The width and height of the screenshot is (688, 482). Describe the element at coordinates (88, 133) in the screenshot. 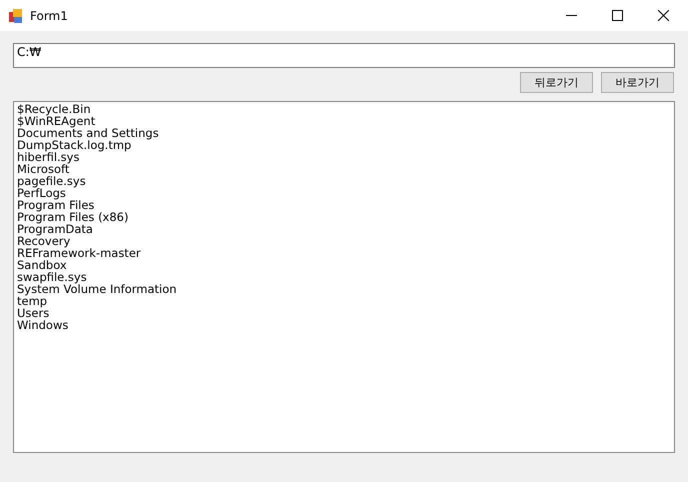

I see `list-item: Documents and Settings` at that location.